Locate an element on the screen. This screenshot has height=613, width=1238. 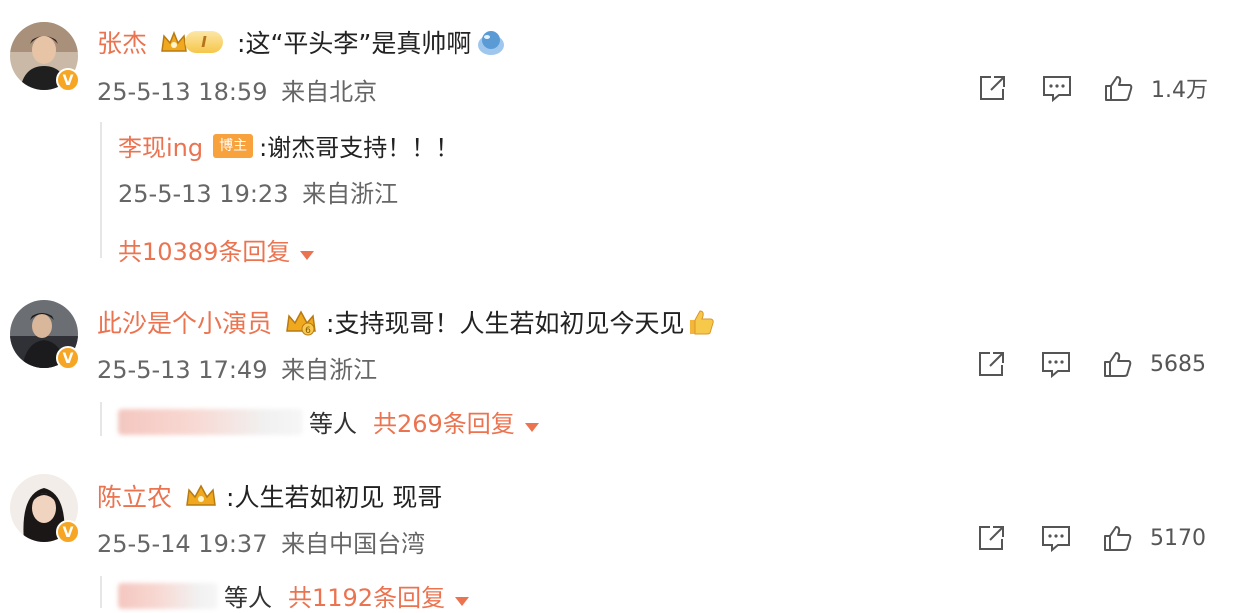
crown-icon is located at coordinates (201, 495).